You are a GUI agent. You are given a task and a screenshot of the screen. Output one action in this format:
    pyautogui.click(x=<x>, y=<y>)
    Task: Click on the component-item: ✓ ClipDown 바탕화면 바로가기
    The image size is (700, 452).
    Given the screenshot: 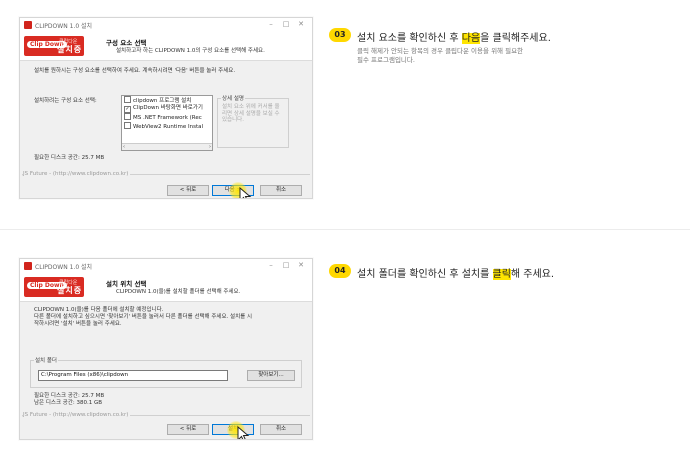 What is the action you would take?
    pyautogui.click(x=167, y=109)
    